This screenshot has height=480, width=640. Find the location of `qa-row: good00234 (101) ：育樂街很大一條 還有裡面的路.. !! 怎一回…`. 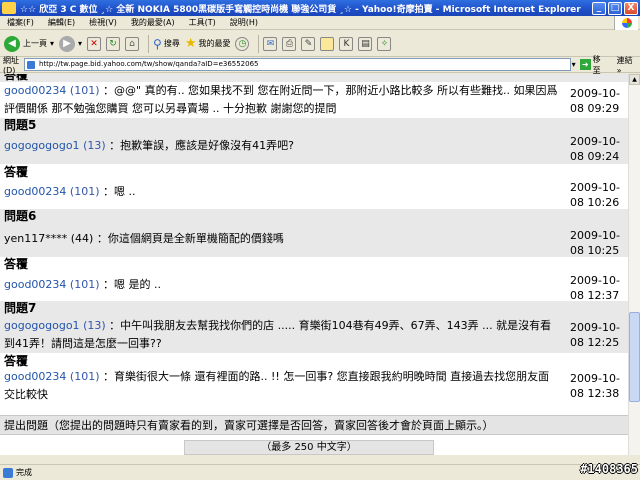

qa-row: good00234 (101) ：育樂街很大一條 還有裡面的路.. !! 怎一回… is located at coordinates (314, 387).